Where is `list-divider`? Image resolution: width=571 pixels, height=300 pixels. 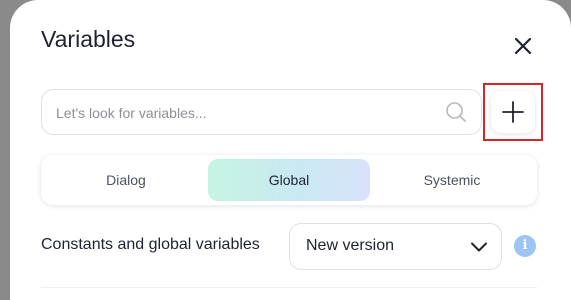 list-divider is located at coordinates (289, 290).